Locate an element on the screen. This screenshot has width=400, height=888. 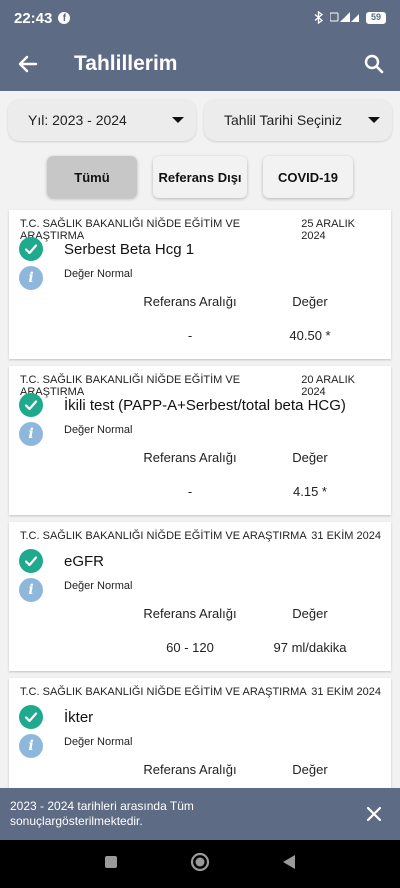
result-date: 20 ARALIK 2024 is located at coordinates (328, 386).